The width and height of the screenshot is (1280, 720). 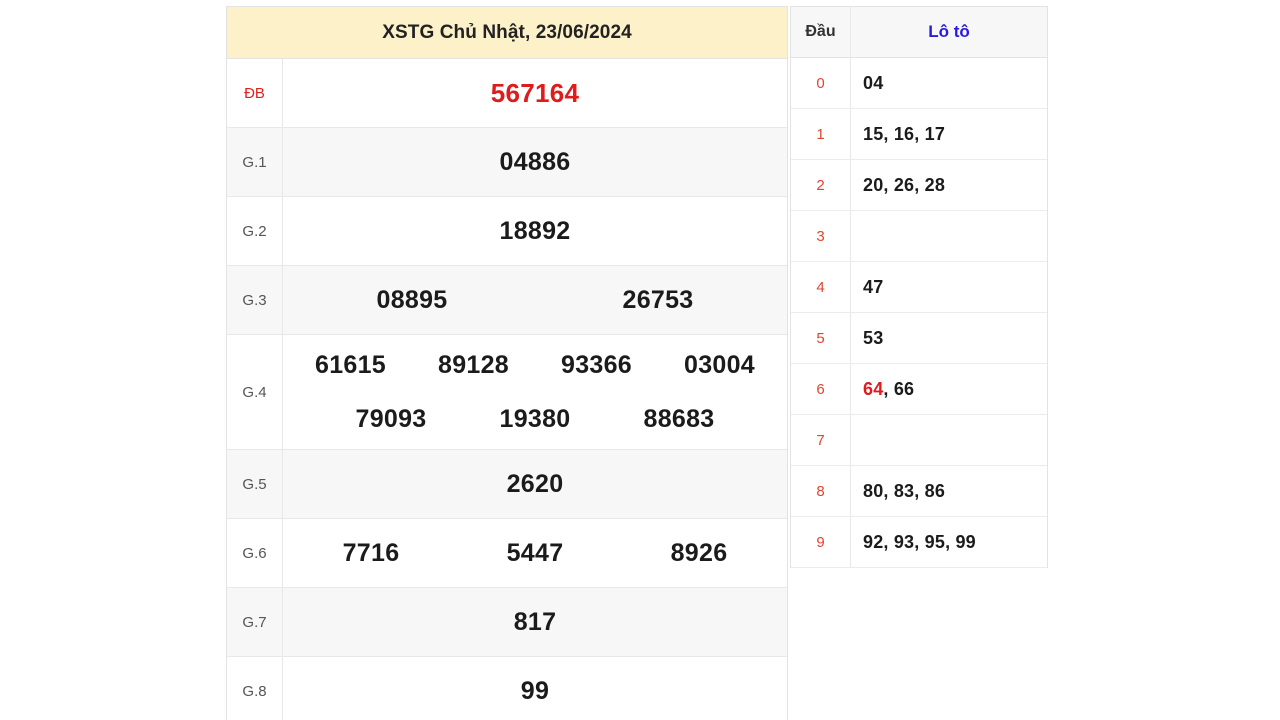 I want to click on prize-number: 08895, so click(x=412, y=299).